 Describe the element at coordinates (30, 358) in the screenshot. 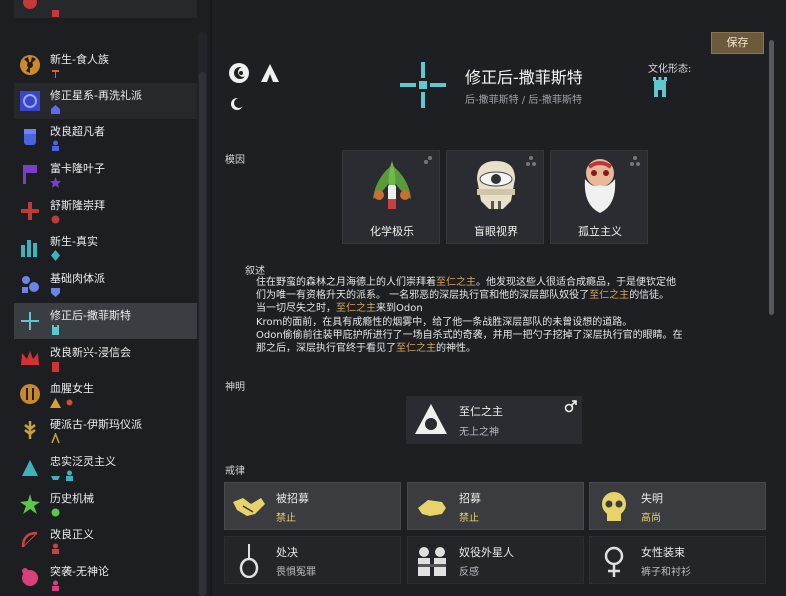

I see `crown-icon` at that location.